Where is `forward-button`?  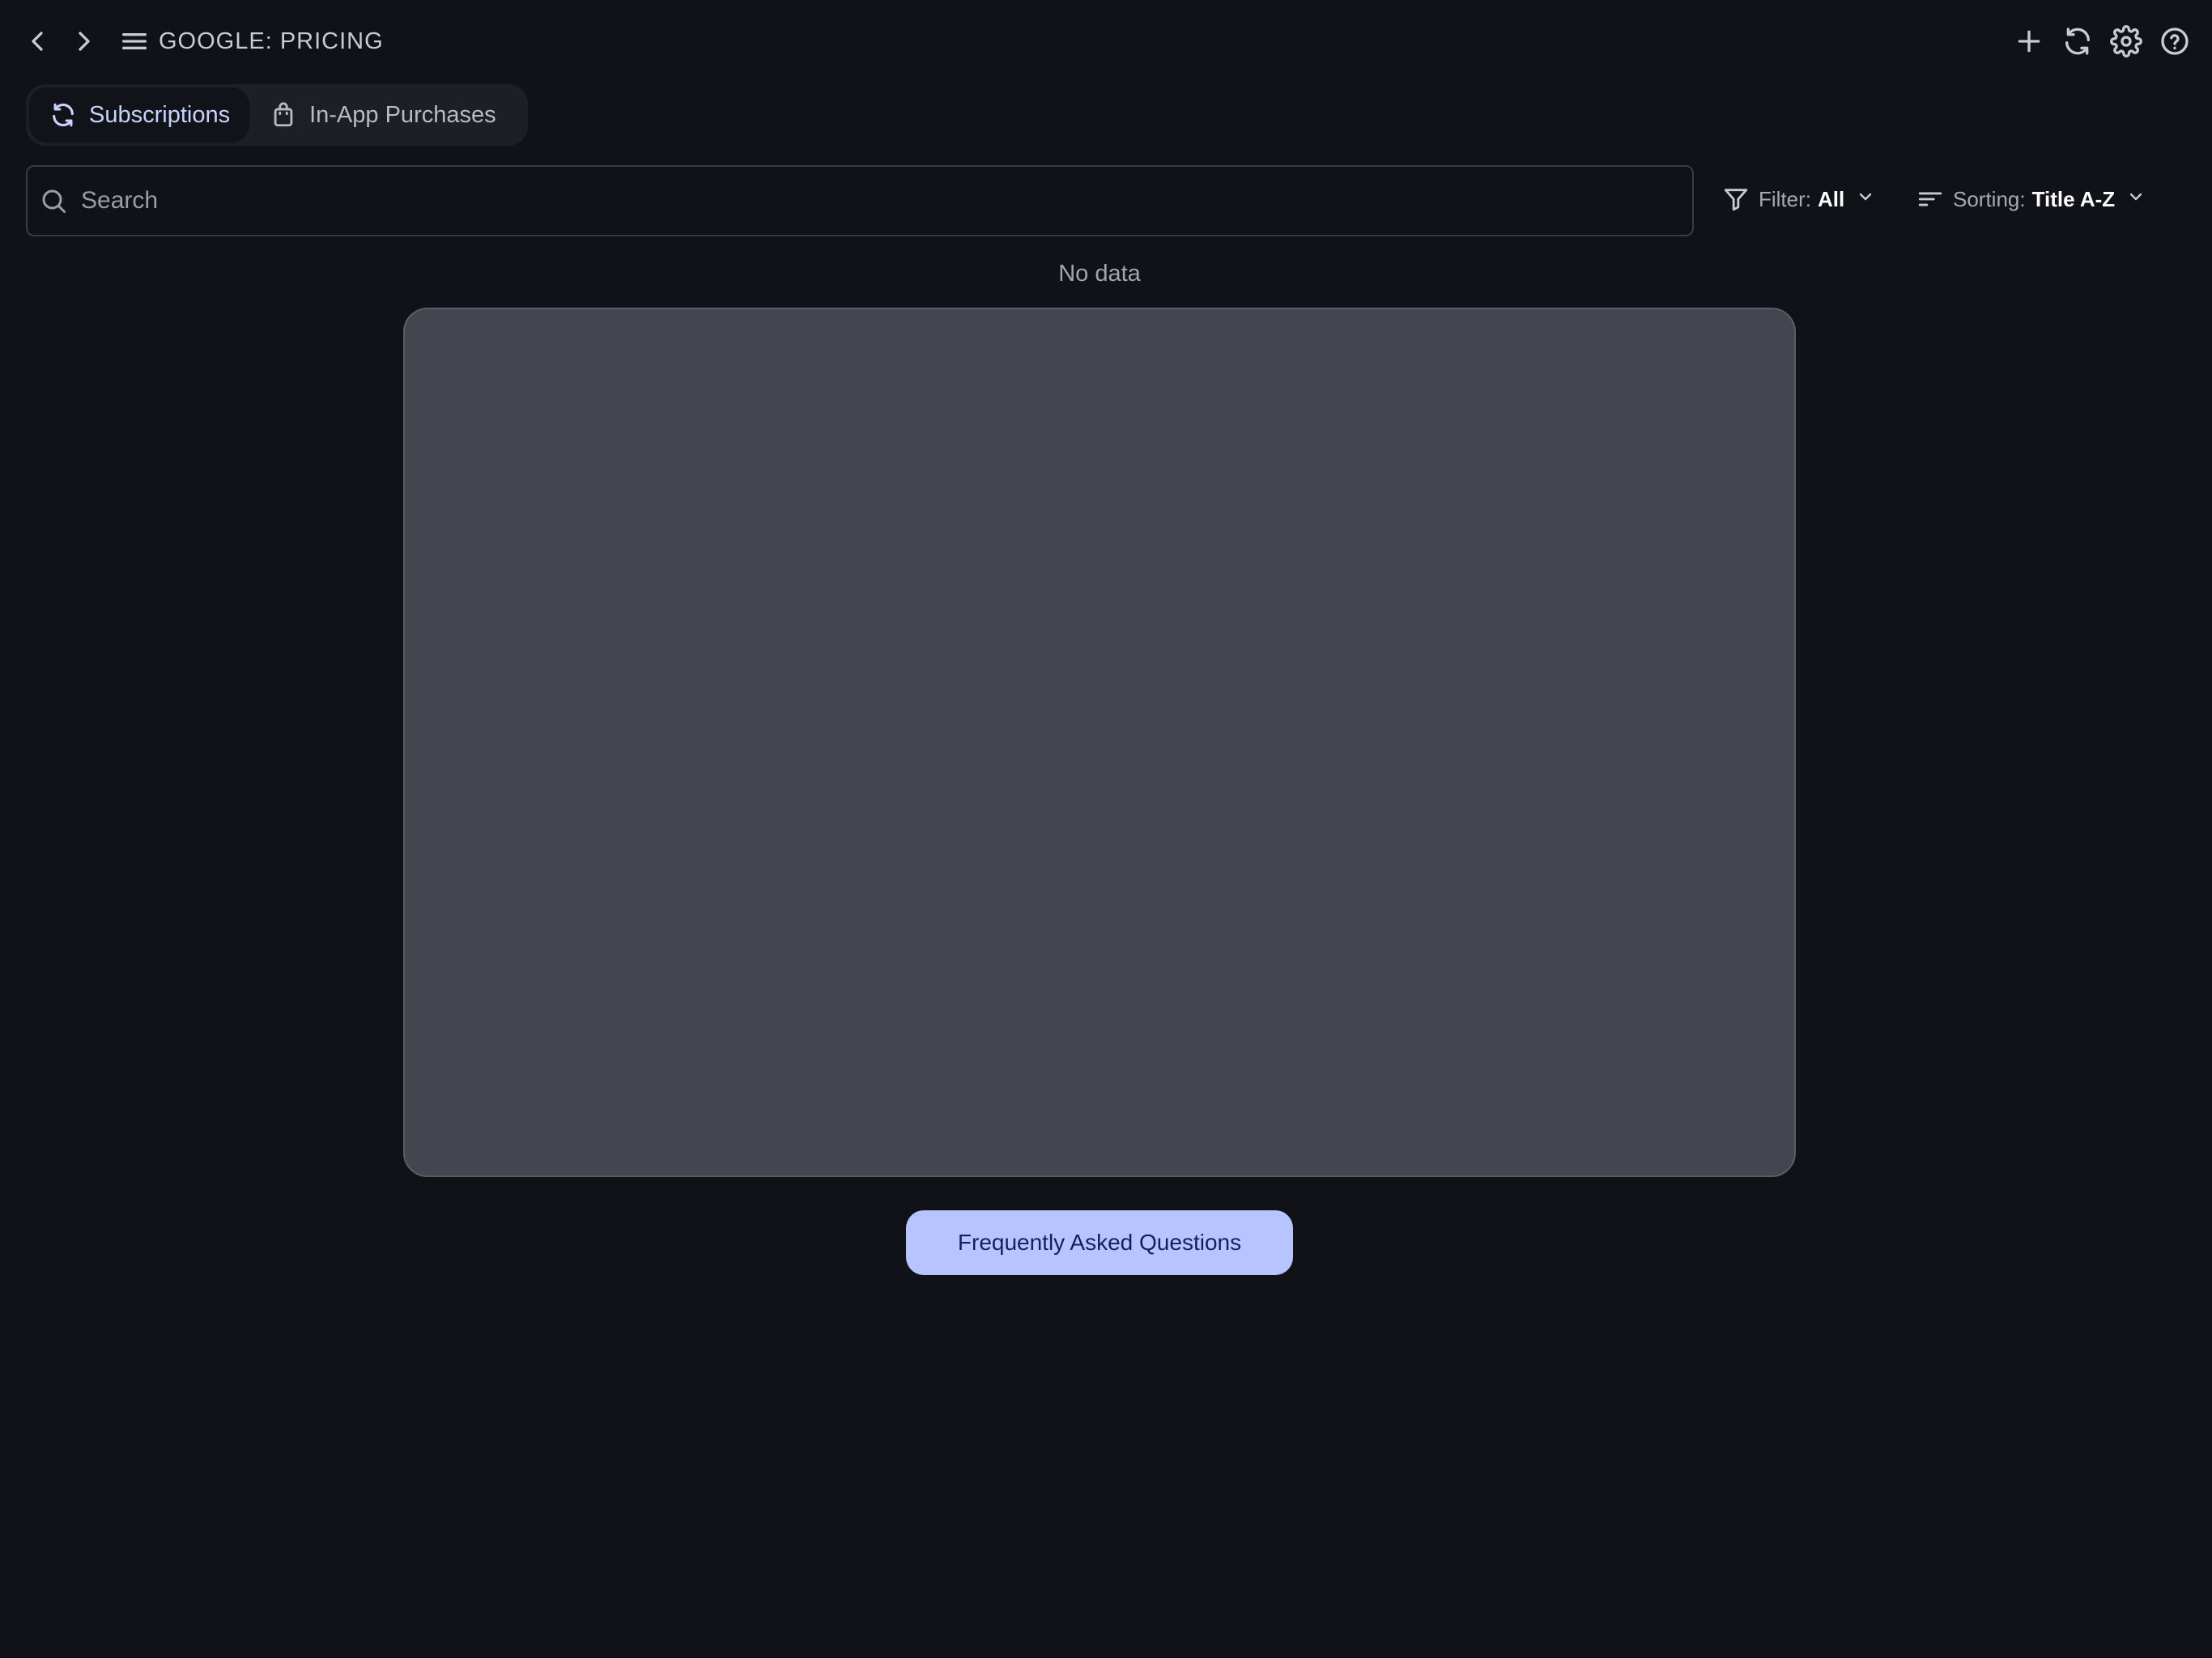
forward-button is located at coordinates (85, 41).